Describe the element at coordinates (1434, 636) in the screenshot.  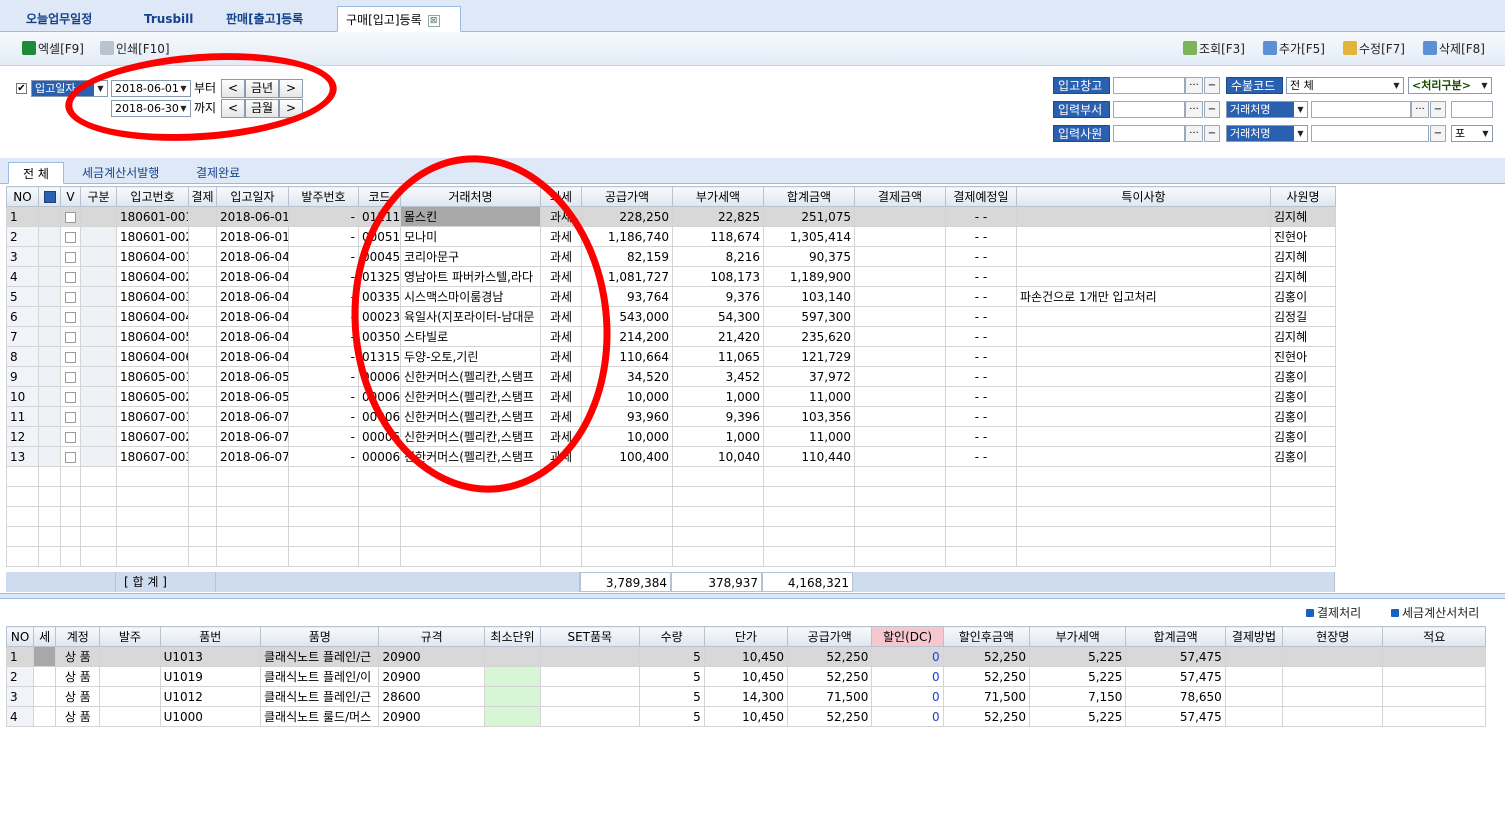
I see `column-header: 적요` at that location.